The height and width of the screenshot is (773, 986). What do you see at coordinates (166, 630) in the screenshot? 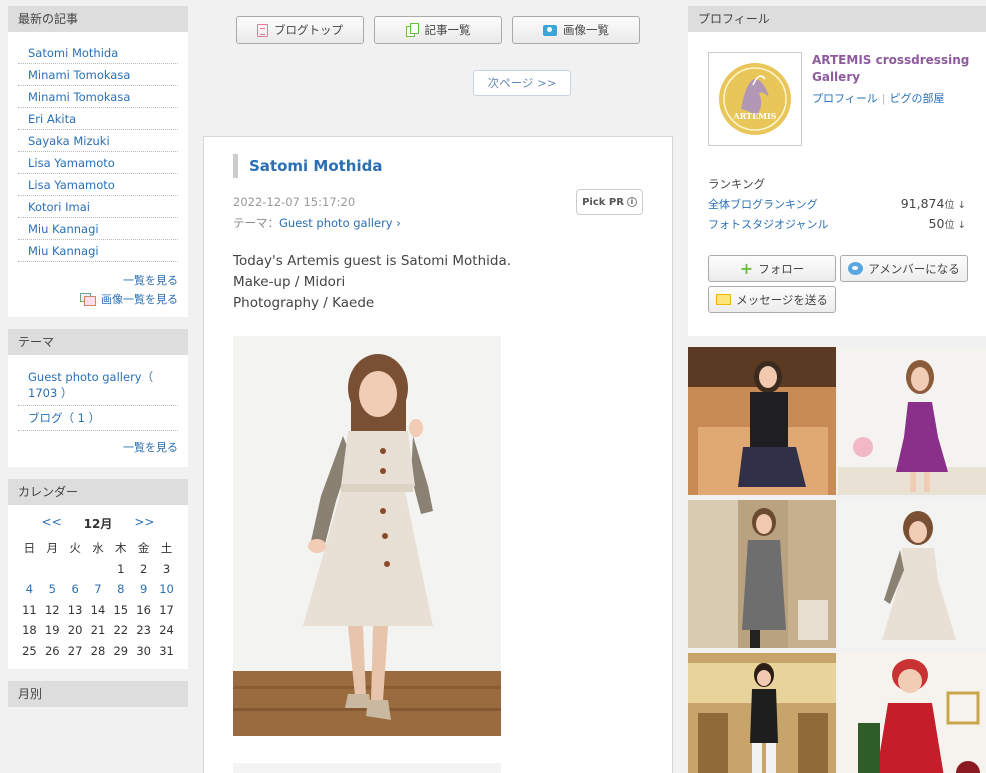
I see `calendar-day: 24` at bounding box center [166, 630].